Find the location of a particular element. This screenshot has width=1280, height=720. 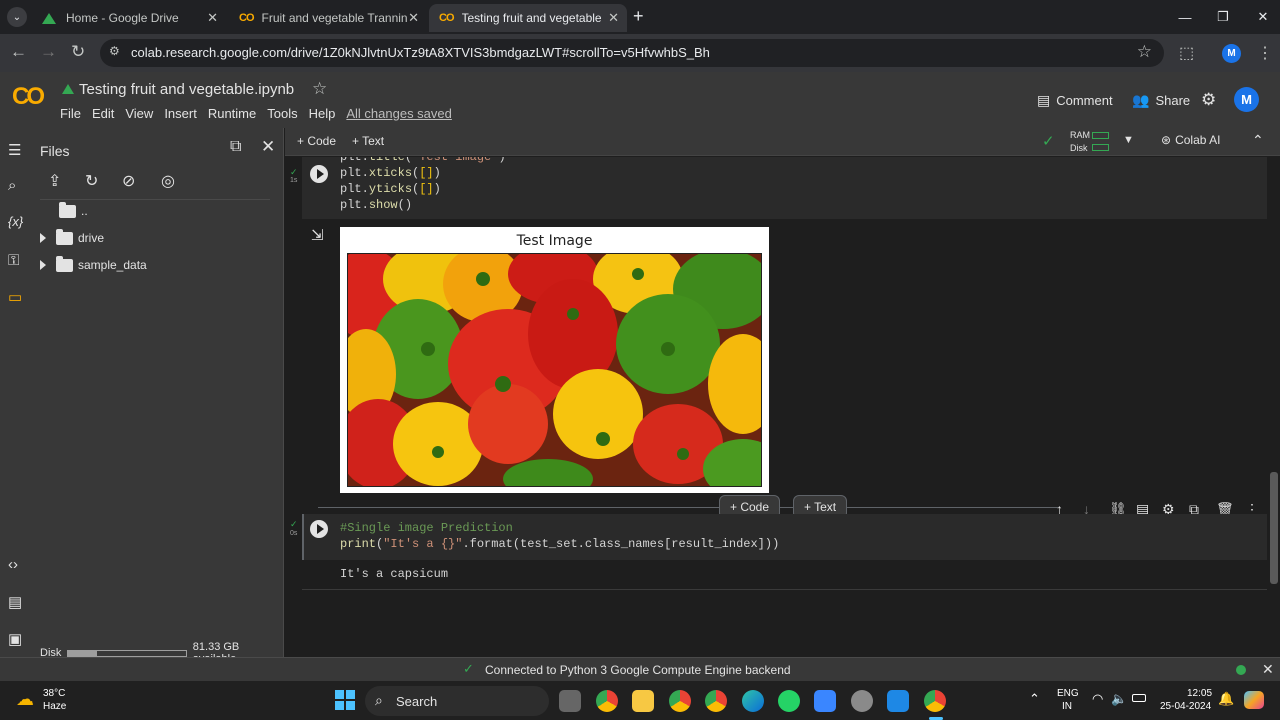

code-cell is located at coordinates (784, 188).